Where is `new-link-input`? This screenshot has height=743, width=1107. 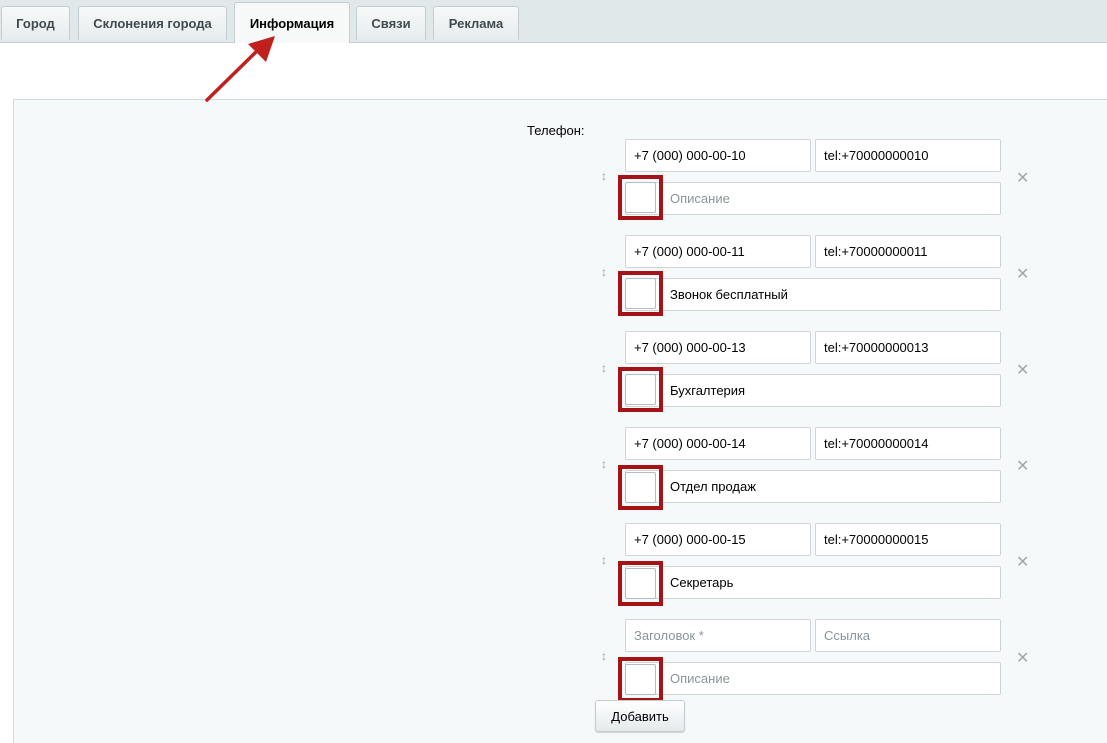
new-link-input is located at coordinates (908, 635).